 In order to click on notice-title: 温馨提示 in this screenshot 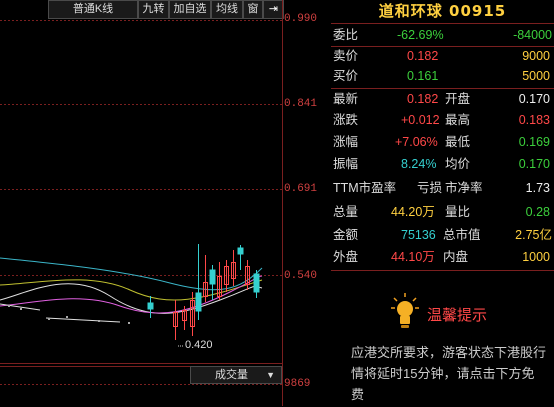, I will do `click(457, 315)`.